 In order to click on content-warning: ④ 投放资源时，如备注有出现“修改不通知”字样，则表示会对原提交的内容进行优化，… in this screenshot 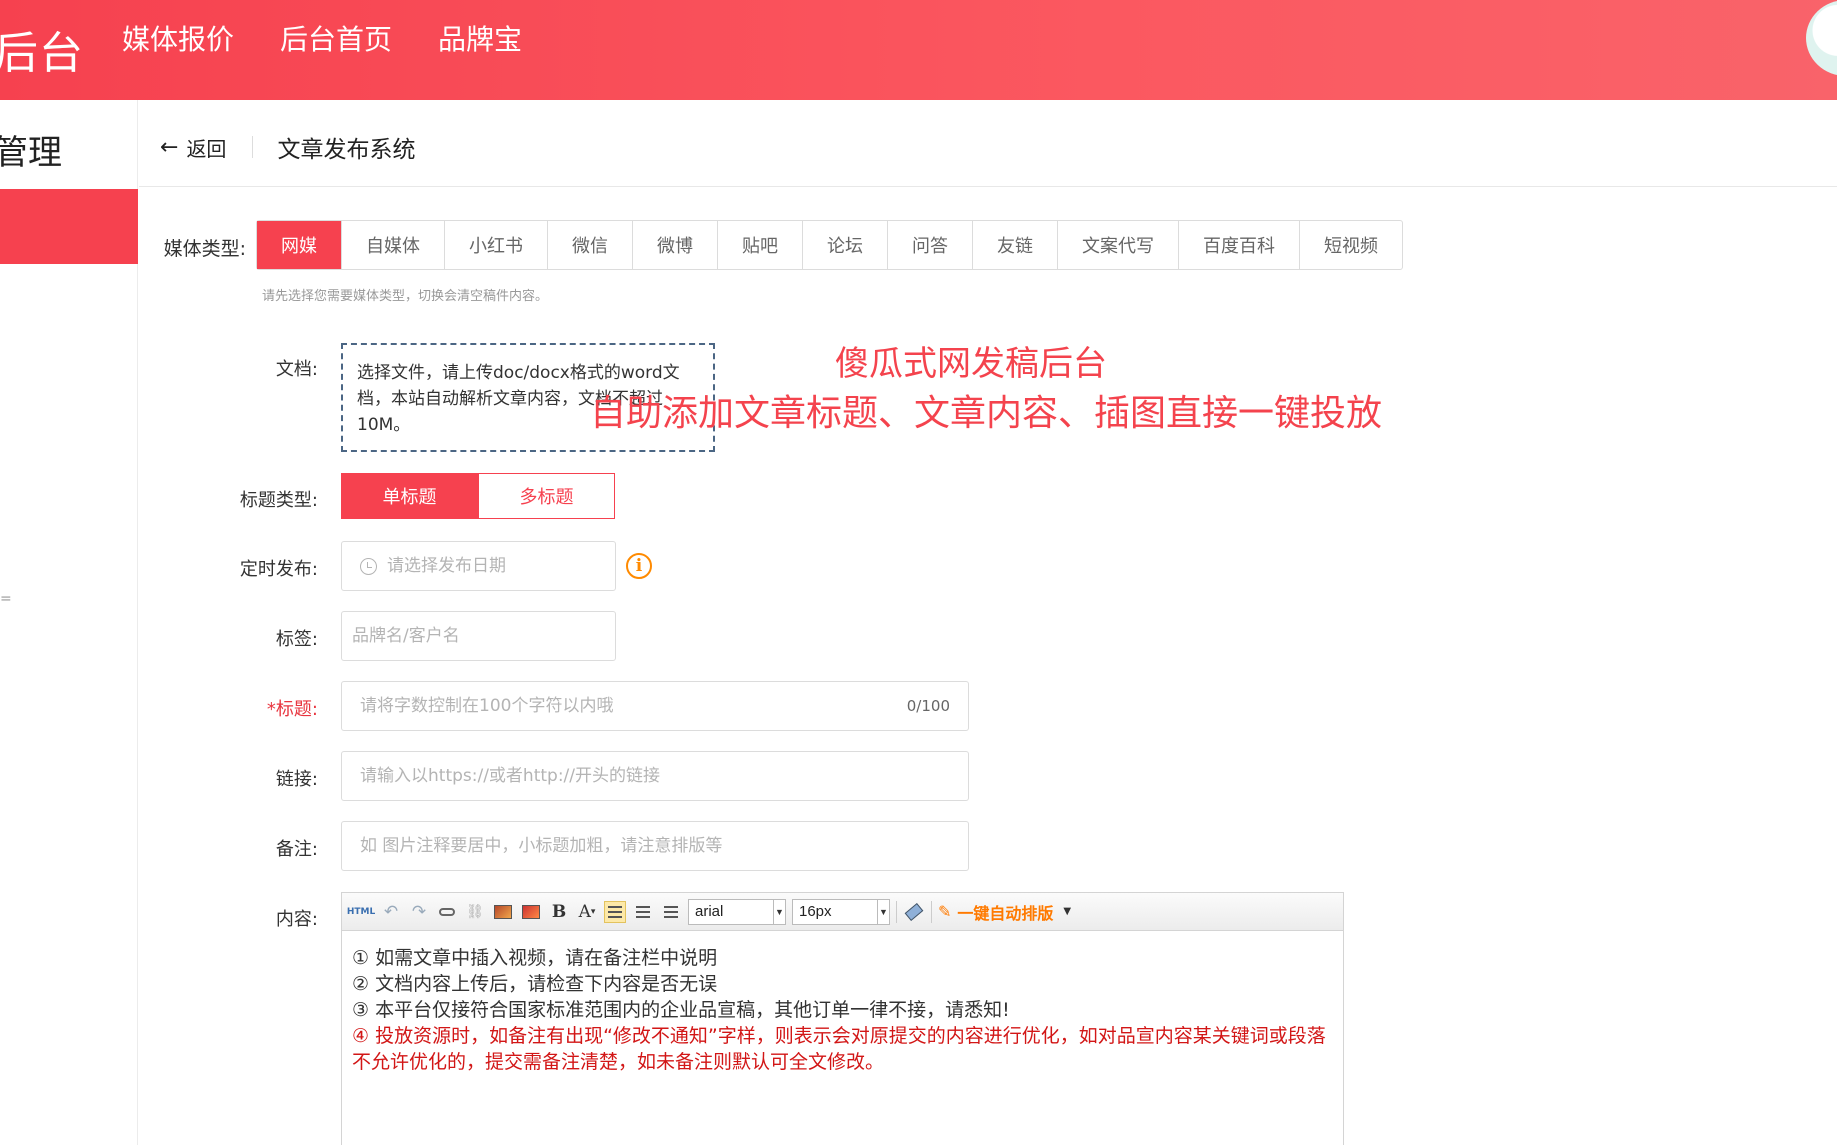, I will do `click(839, 1049)`.